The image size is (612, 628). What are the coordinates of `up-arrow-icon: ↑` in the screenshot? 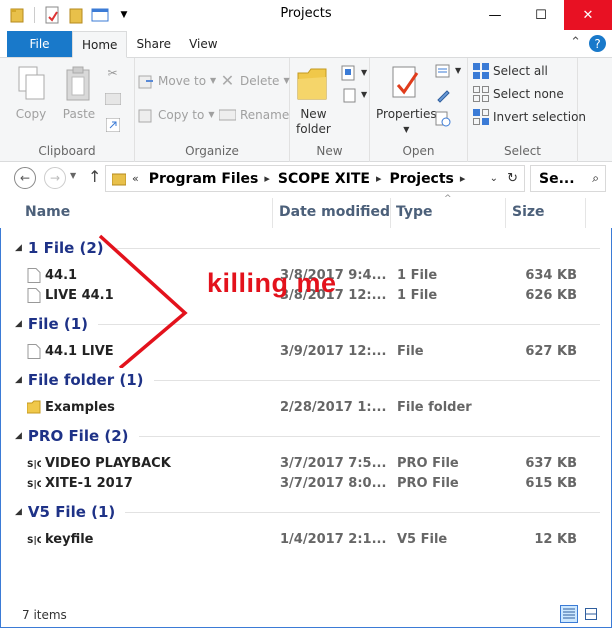 It's located at (94, 176).